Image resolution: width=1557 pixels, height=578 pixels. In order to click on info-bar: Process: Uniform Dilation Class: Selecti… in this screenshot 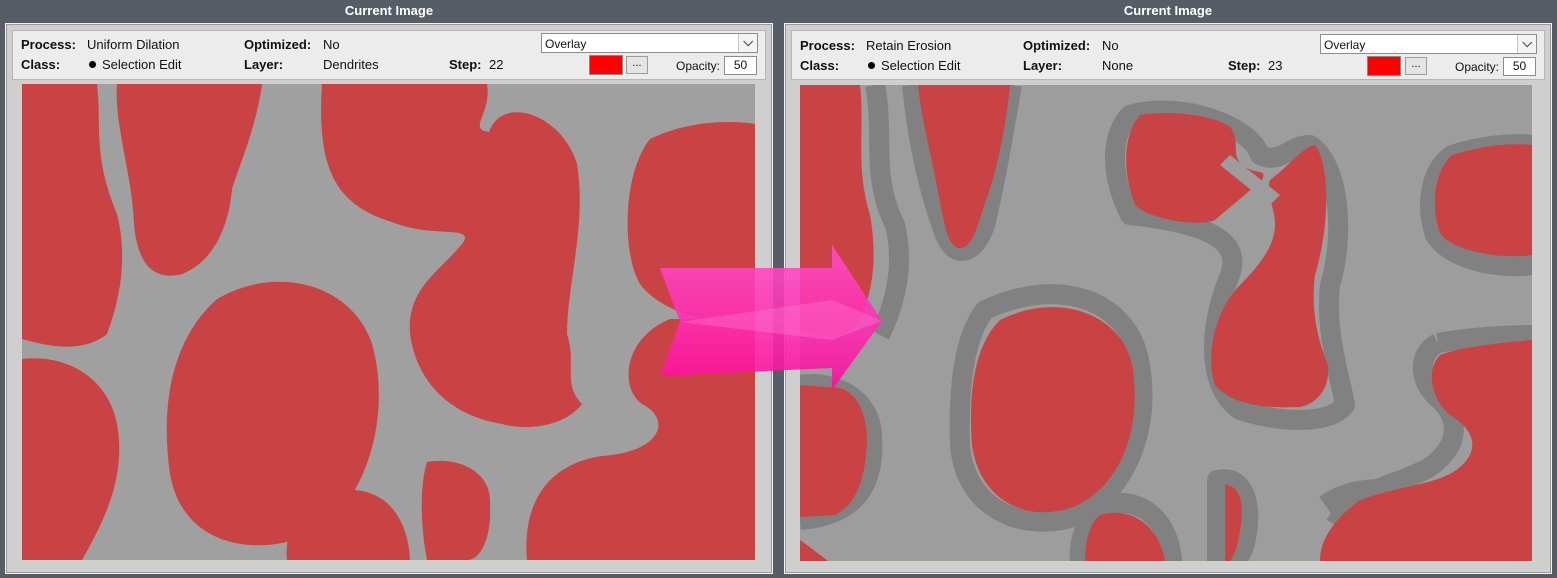, I will do `click(389, 55)`.